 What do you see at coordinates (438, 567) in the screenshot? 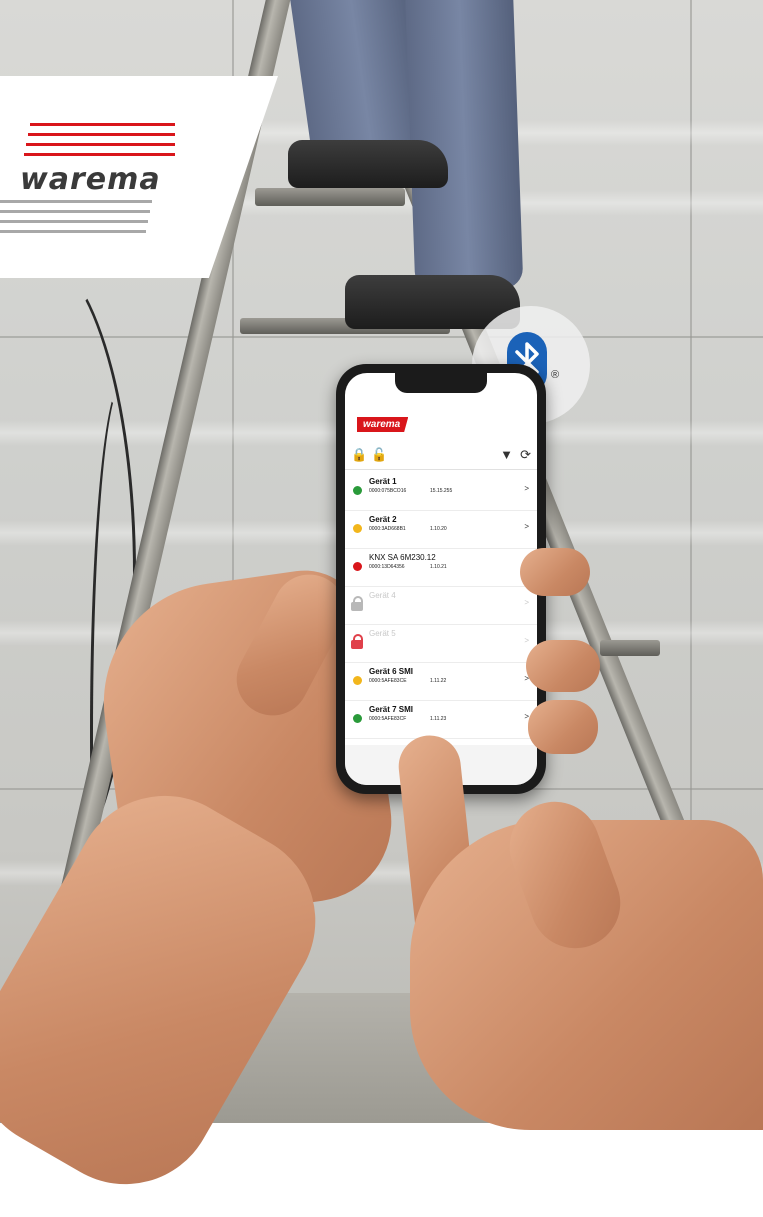
I see `device-version: 1.10.21` at bounding box center [438, 567].